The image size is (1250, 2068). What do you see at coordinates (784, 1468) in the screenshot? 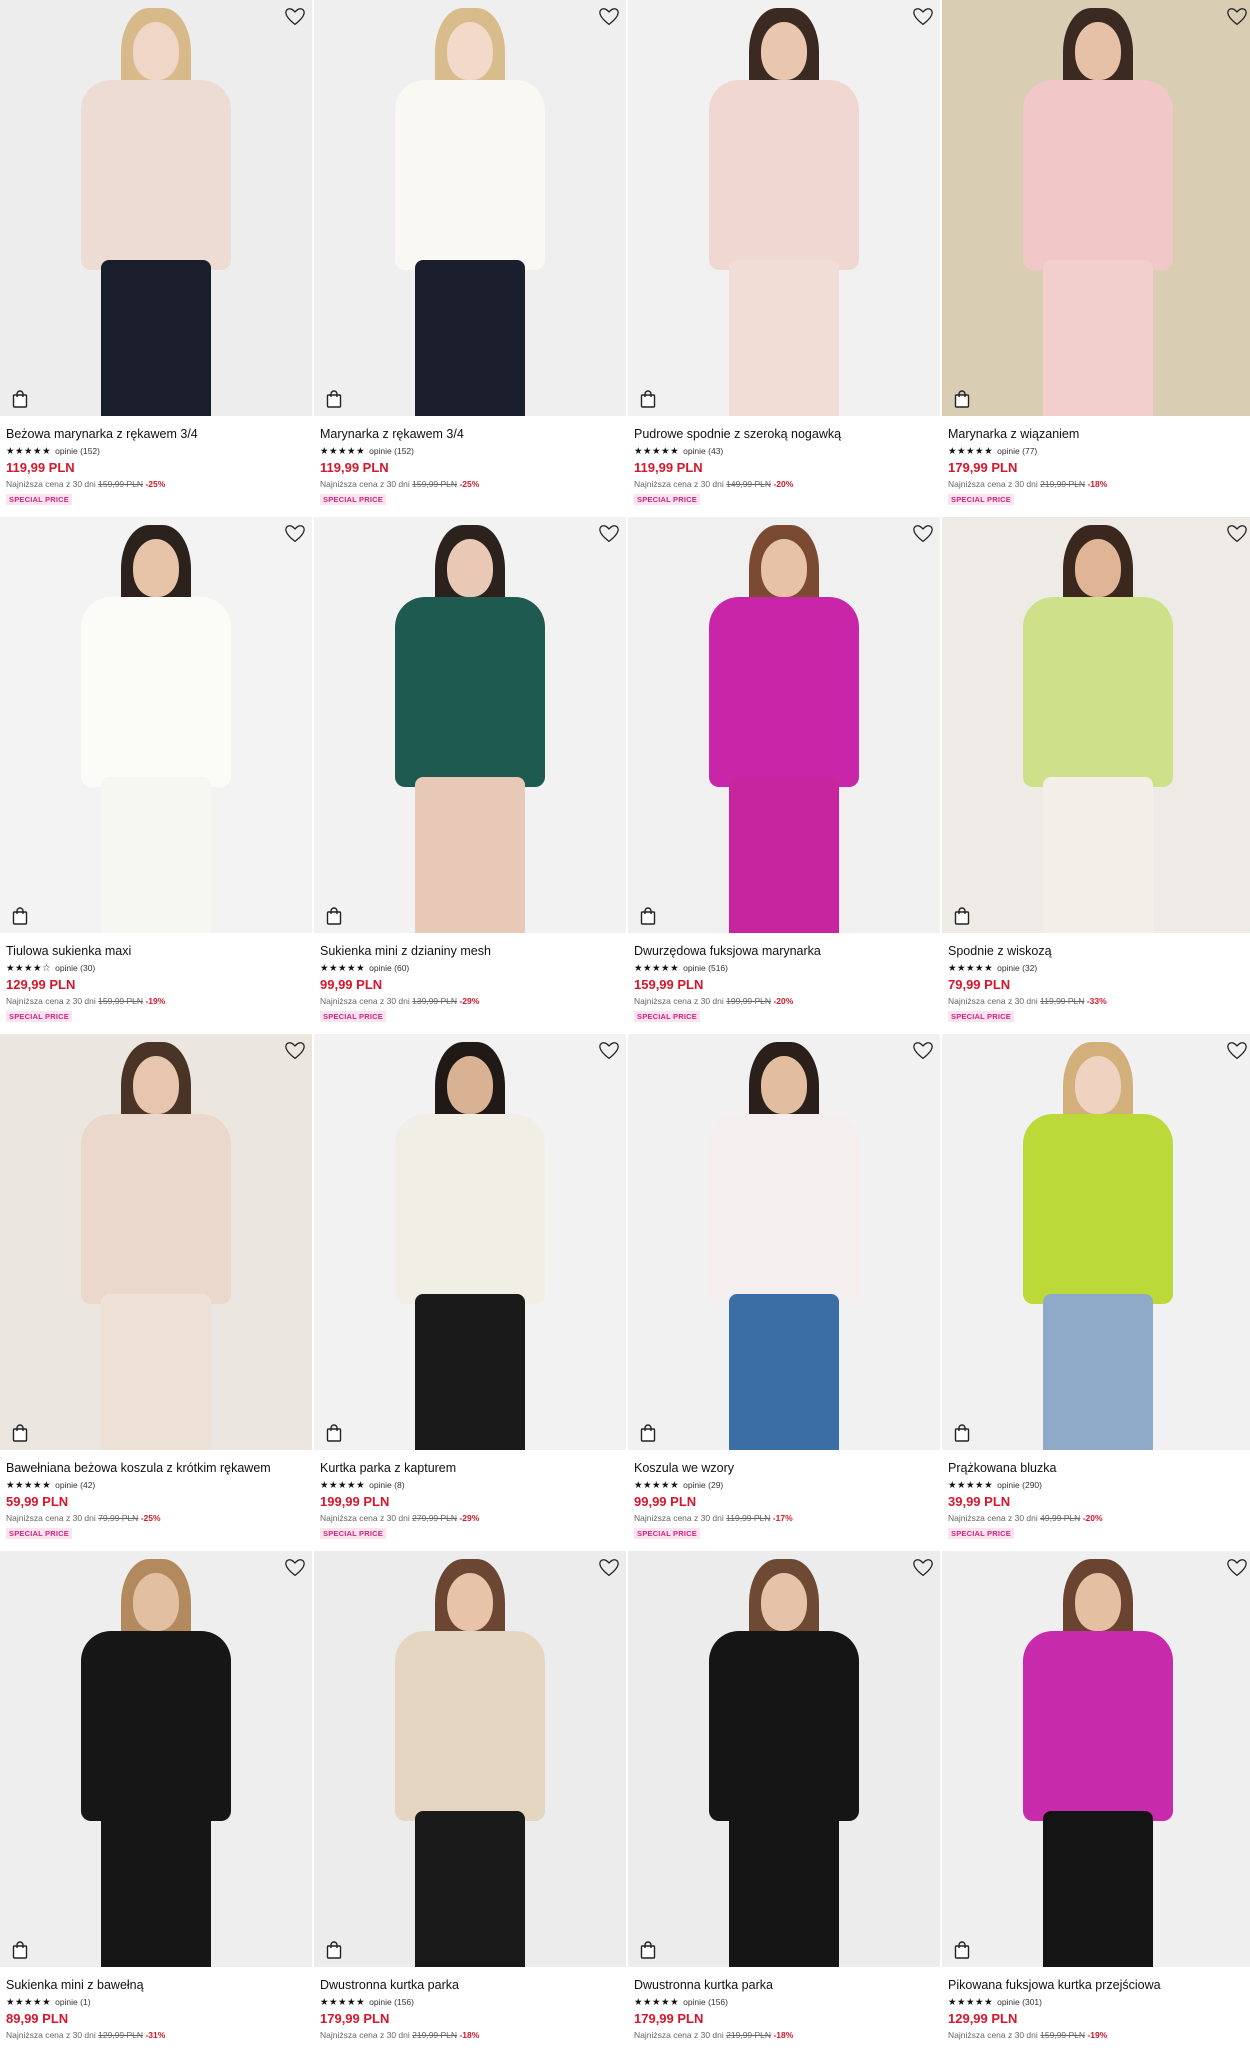
I see `product-name: Koszula we wzory` at bounding box center [784, 1468].